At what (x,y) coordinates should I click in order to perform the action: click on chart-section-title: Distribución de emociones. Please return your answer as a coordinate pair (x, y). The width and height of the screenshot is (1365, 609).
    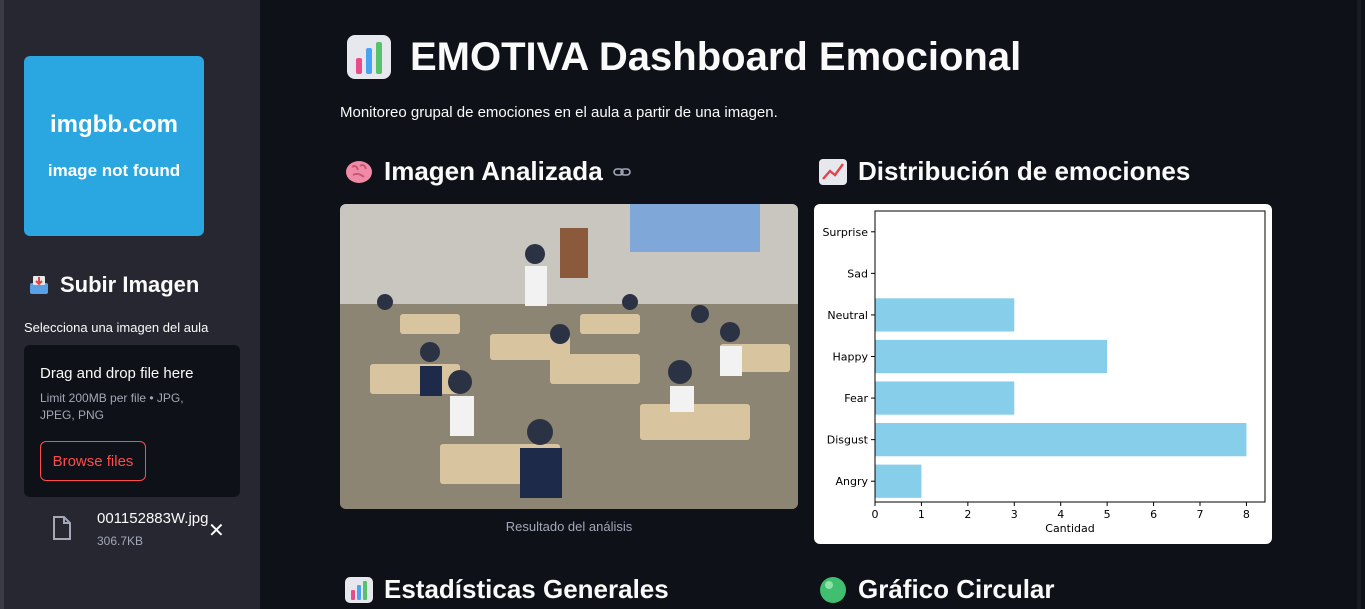
    Looking at the image, I should click on (1004, 171).